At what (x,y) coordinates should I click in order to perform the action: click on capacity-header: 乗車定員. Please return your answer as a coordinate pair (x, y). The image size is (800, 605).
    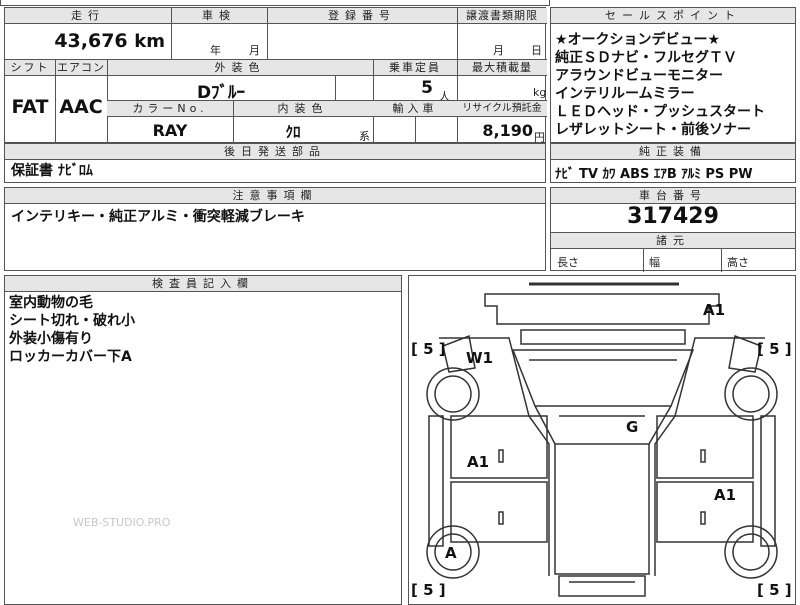
    Looking at the image, I should click on (415, 68).